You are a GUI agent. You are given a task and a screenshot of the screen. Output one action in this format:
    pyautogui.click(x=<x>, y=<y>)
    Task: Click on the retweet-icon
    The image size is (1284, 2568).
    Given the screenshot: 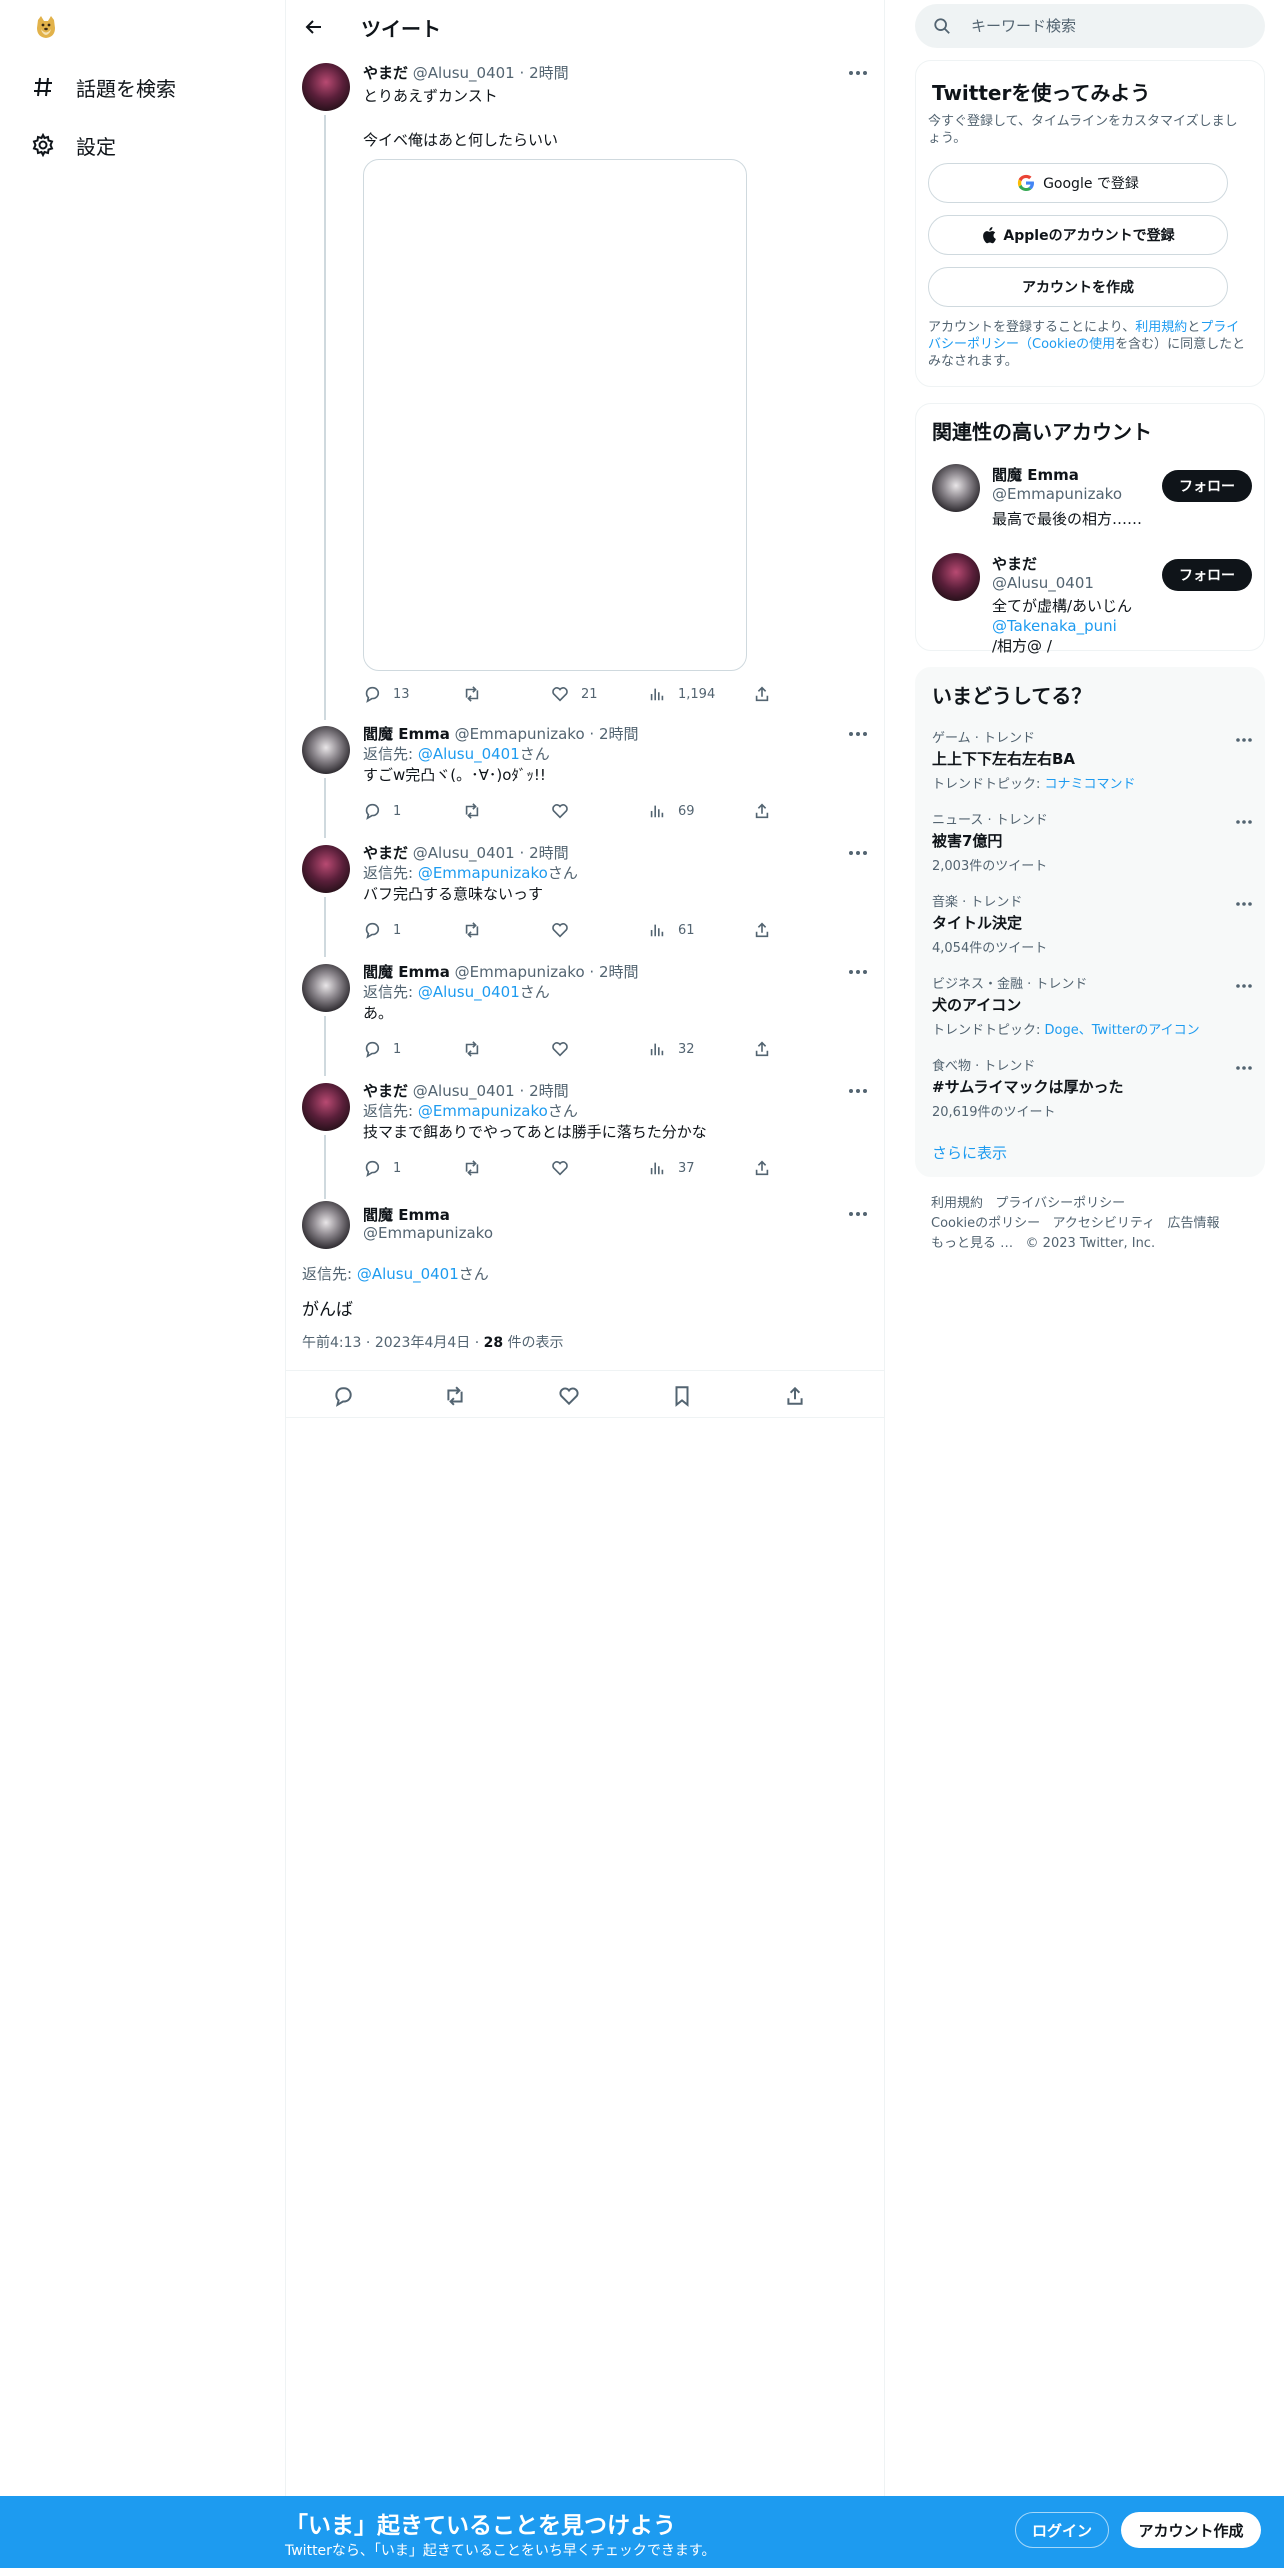 What is the action you would take?
    pyautogui.click(x=455, y=1396)
    